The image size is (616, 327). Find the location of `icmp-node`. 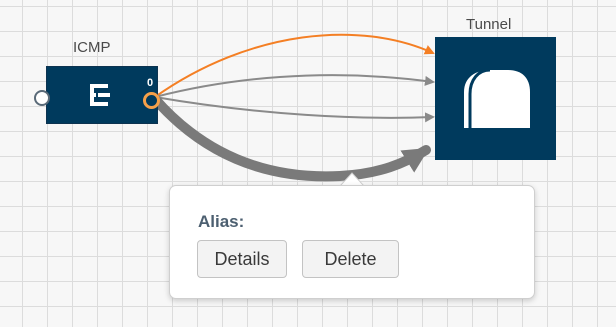

icmp-node is located at coordinates (102, 95).